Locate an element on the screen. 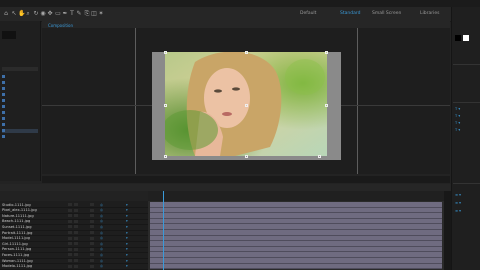 Image resolution: width=480 pixels, height=270 pixels. pen-icon: ✒ is located at coordinates (65, 13).